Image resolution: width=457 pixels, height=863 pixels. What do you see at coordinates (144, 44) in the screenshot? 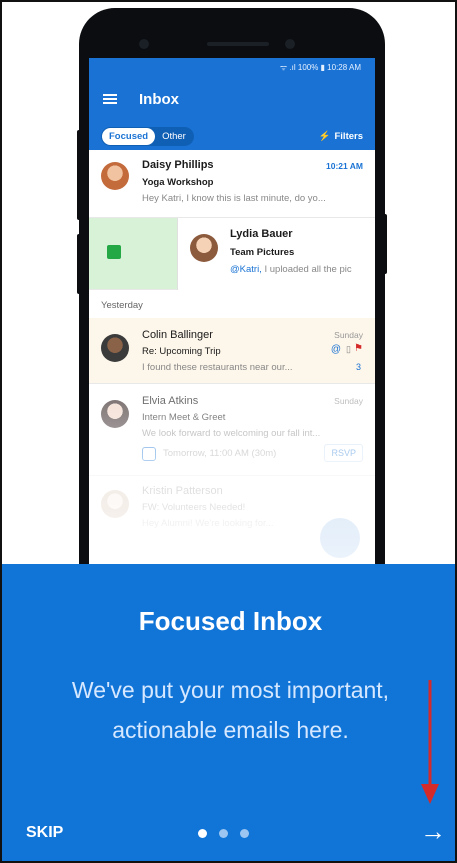
I see `sensor-icon` at bounding box center [144, 44].